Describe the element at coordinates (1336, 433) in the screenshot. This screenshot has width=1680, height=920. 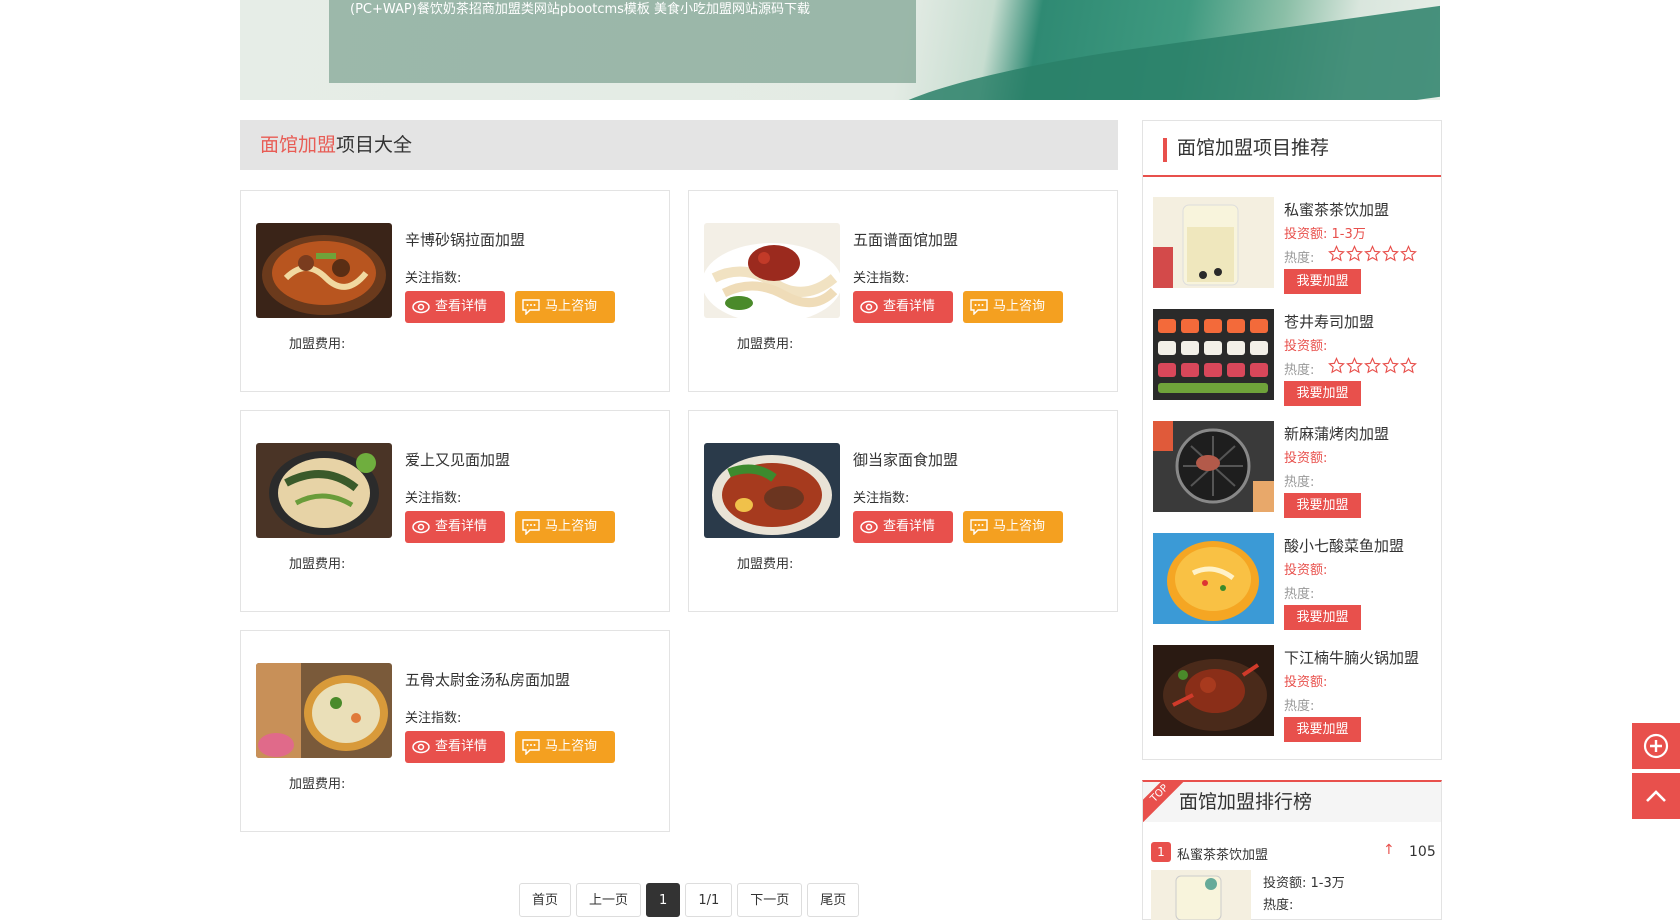
I see `recommend-name: 新麻蒲烤肉加盟` at that location.